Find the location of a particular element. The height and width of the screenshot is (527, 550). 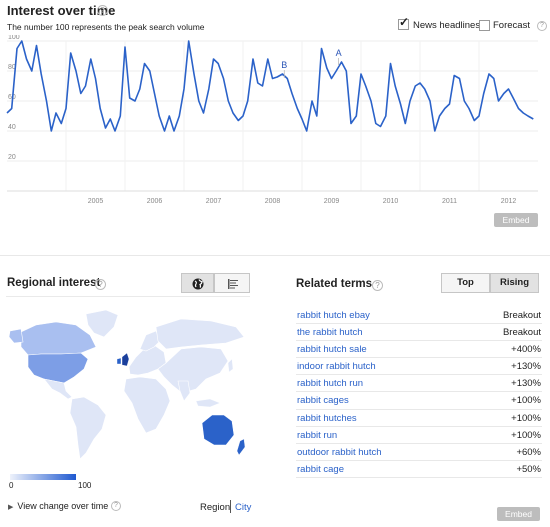

related-term-link: rabbit hutches is located at coordinates (327, 418).